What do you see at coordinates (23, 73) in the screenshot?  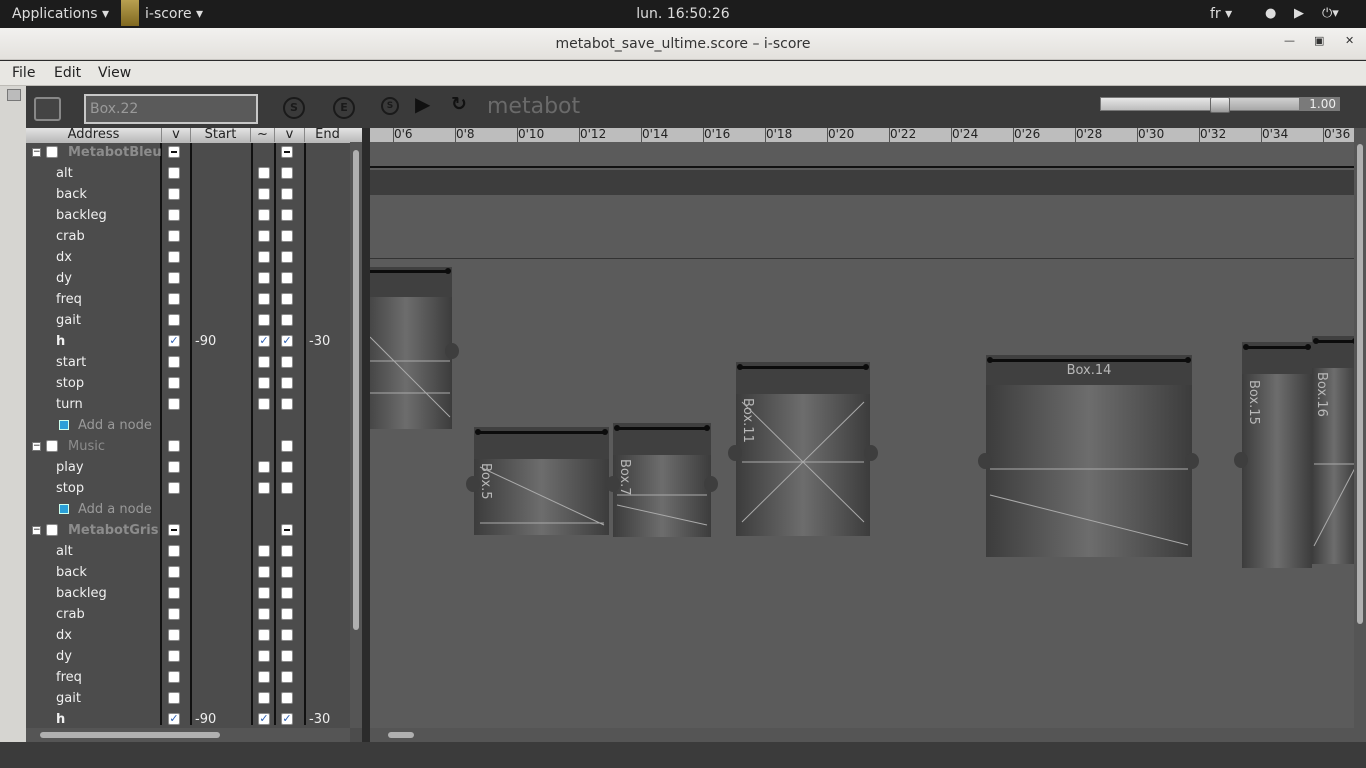 I see `menu-file: File` at bounding box center [23, 73].